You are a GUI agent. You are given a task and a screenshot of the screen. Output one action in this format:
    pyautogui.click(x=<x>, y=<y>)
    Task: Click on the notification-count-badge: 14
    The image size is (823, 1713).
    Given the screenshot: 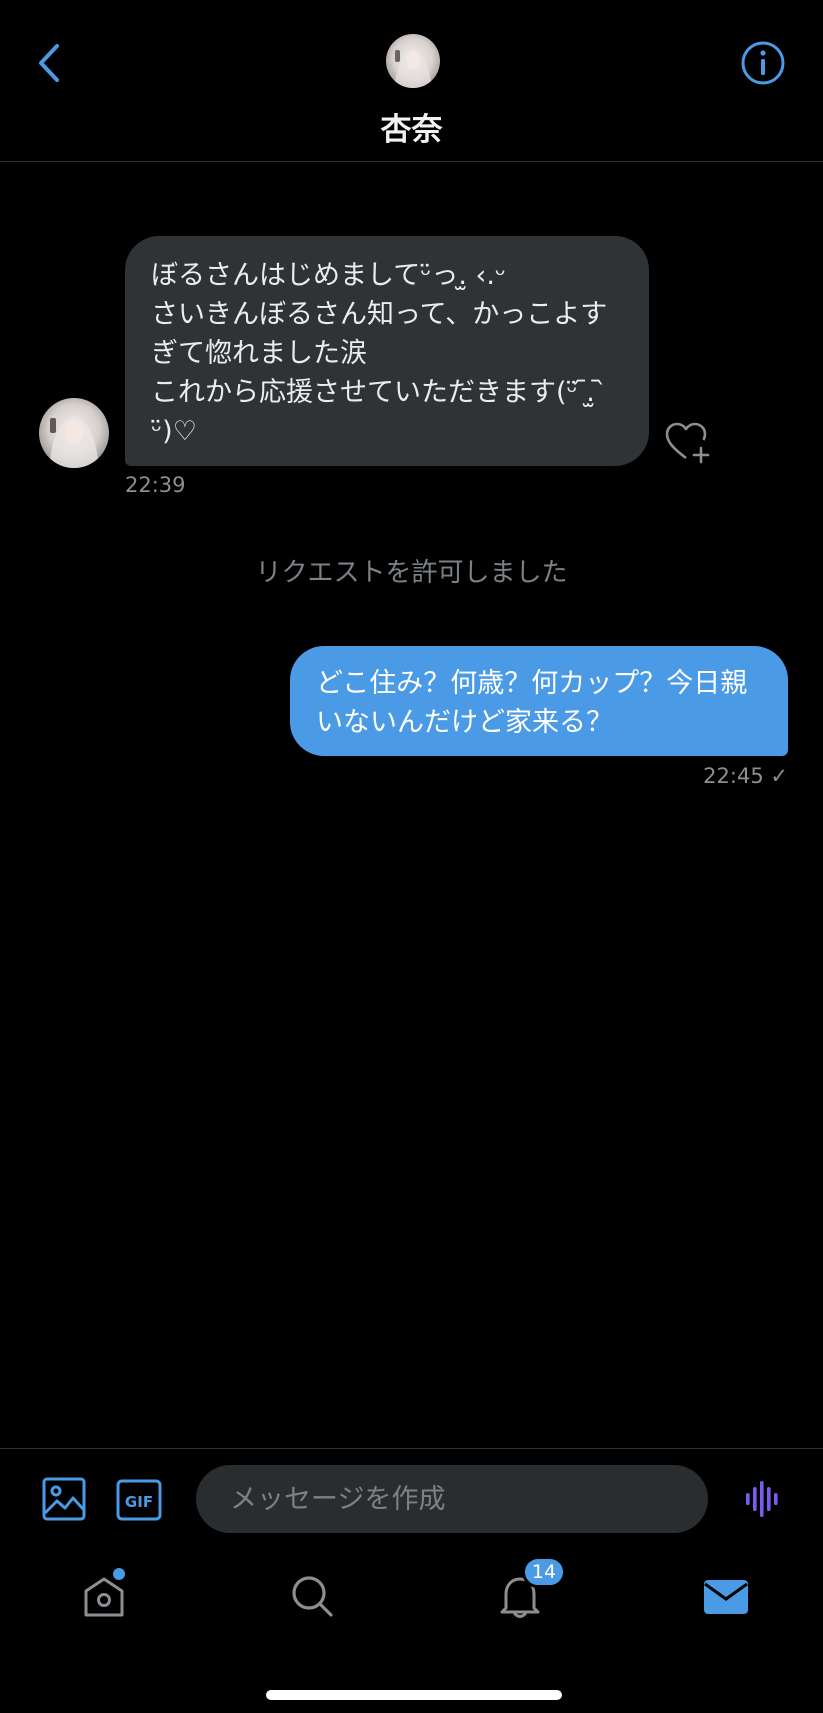 What is the action you would take?
    pyautogui.click(x=544, y=1572)
    